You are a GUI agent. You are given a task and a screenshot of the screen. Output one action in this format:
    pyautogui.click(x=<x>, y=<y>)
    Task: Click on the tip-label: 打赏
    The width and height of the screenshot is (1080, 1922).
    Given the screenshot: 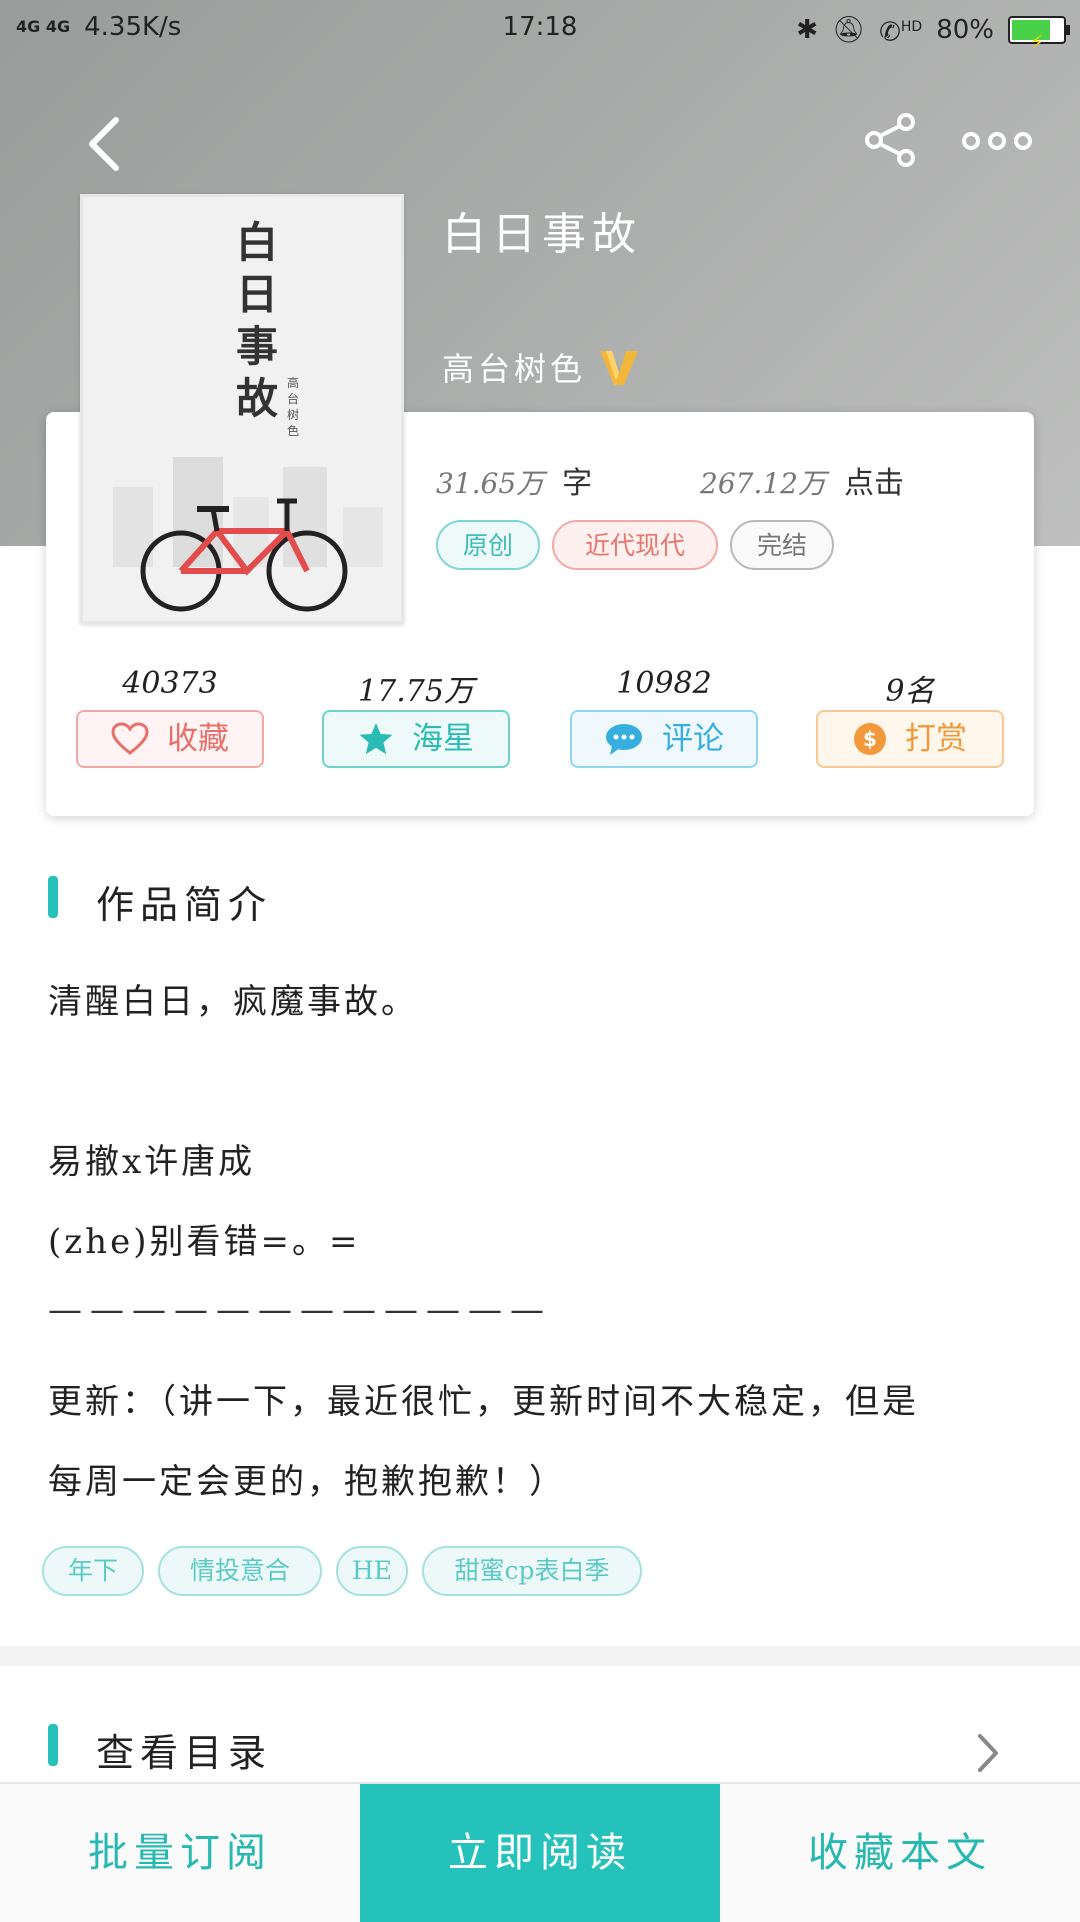 What is the action you would take?
    pyautogui.click(x=936, y=739)
    